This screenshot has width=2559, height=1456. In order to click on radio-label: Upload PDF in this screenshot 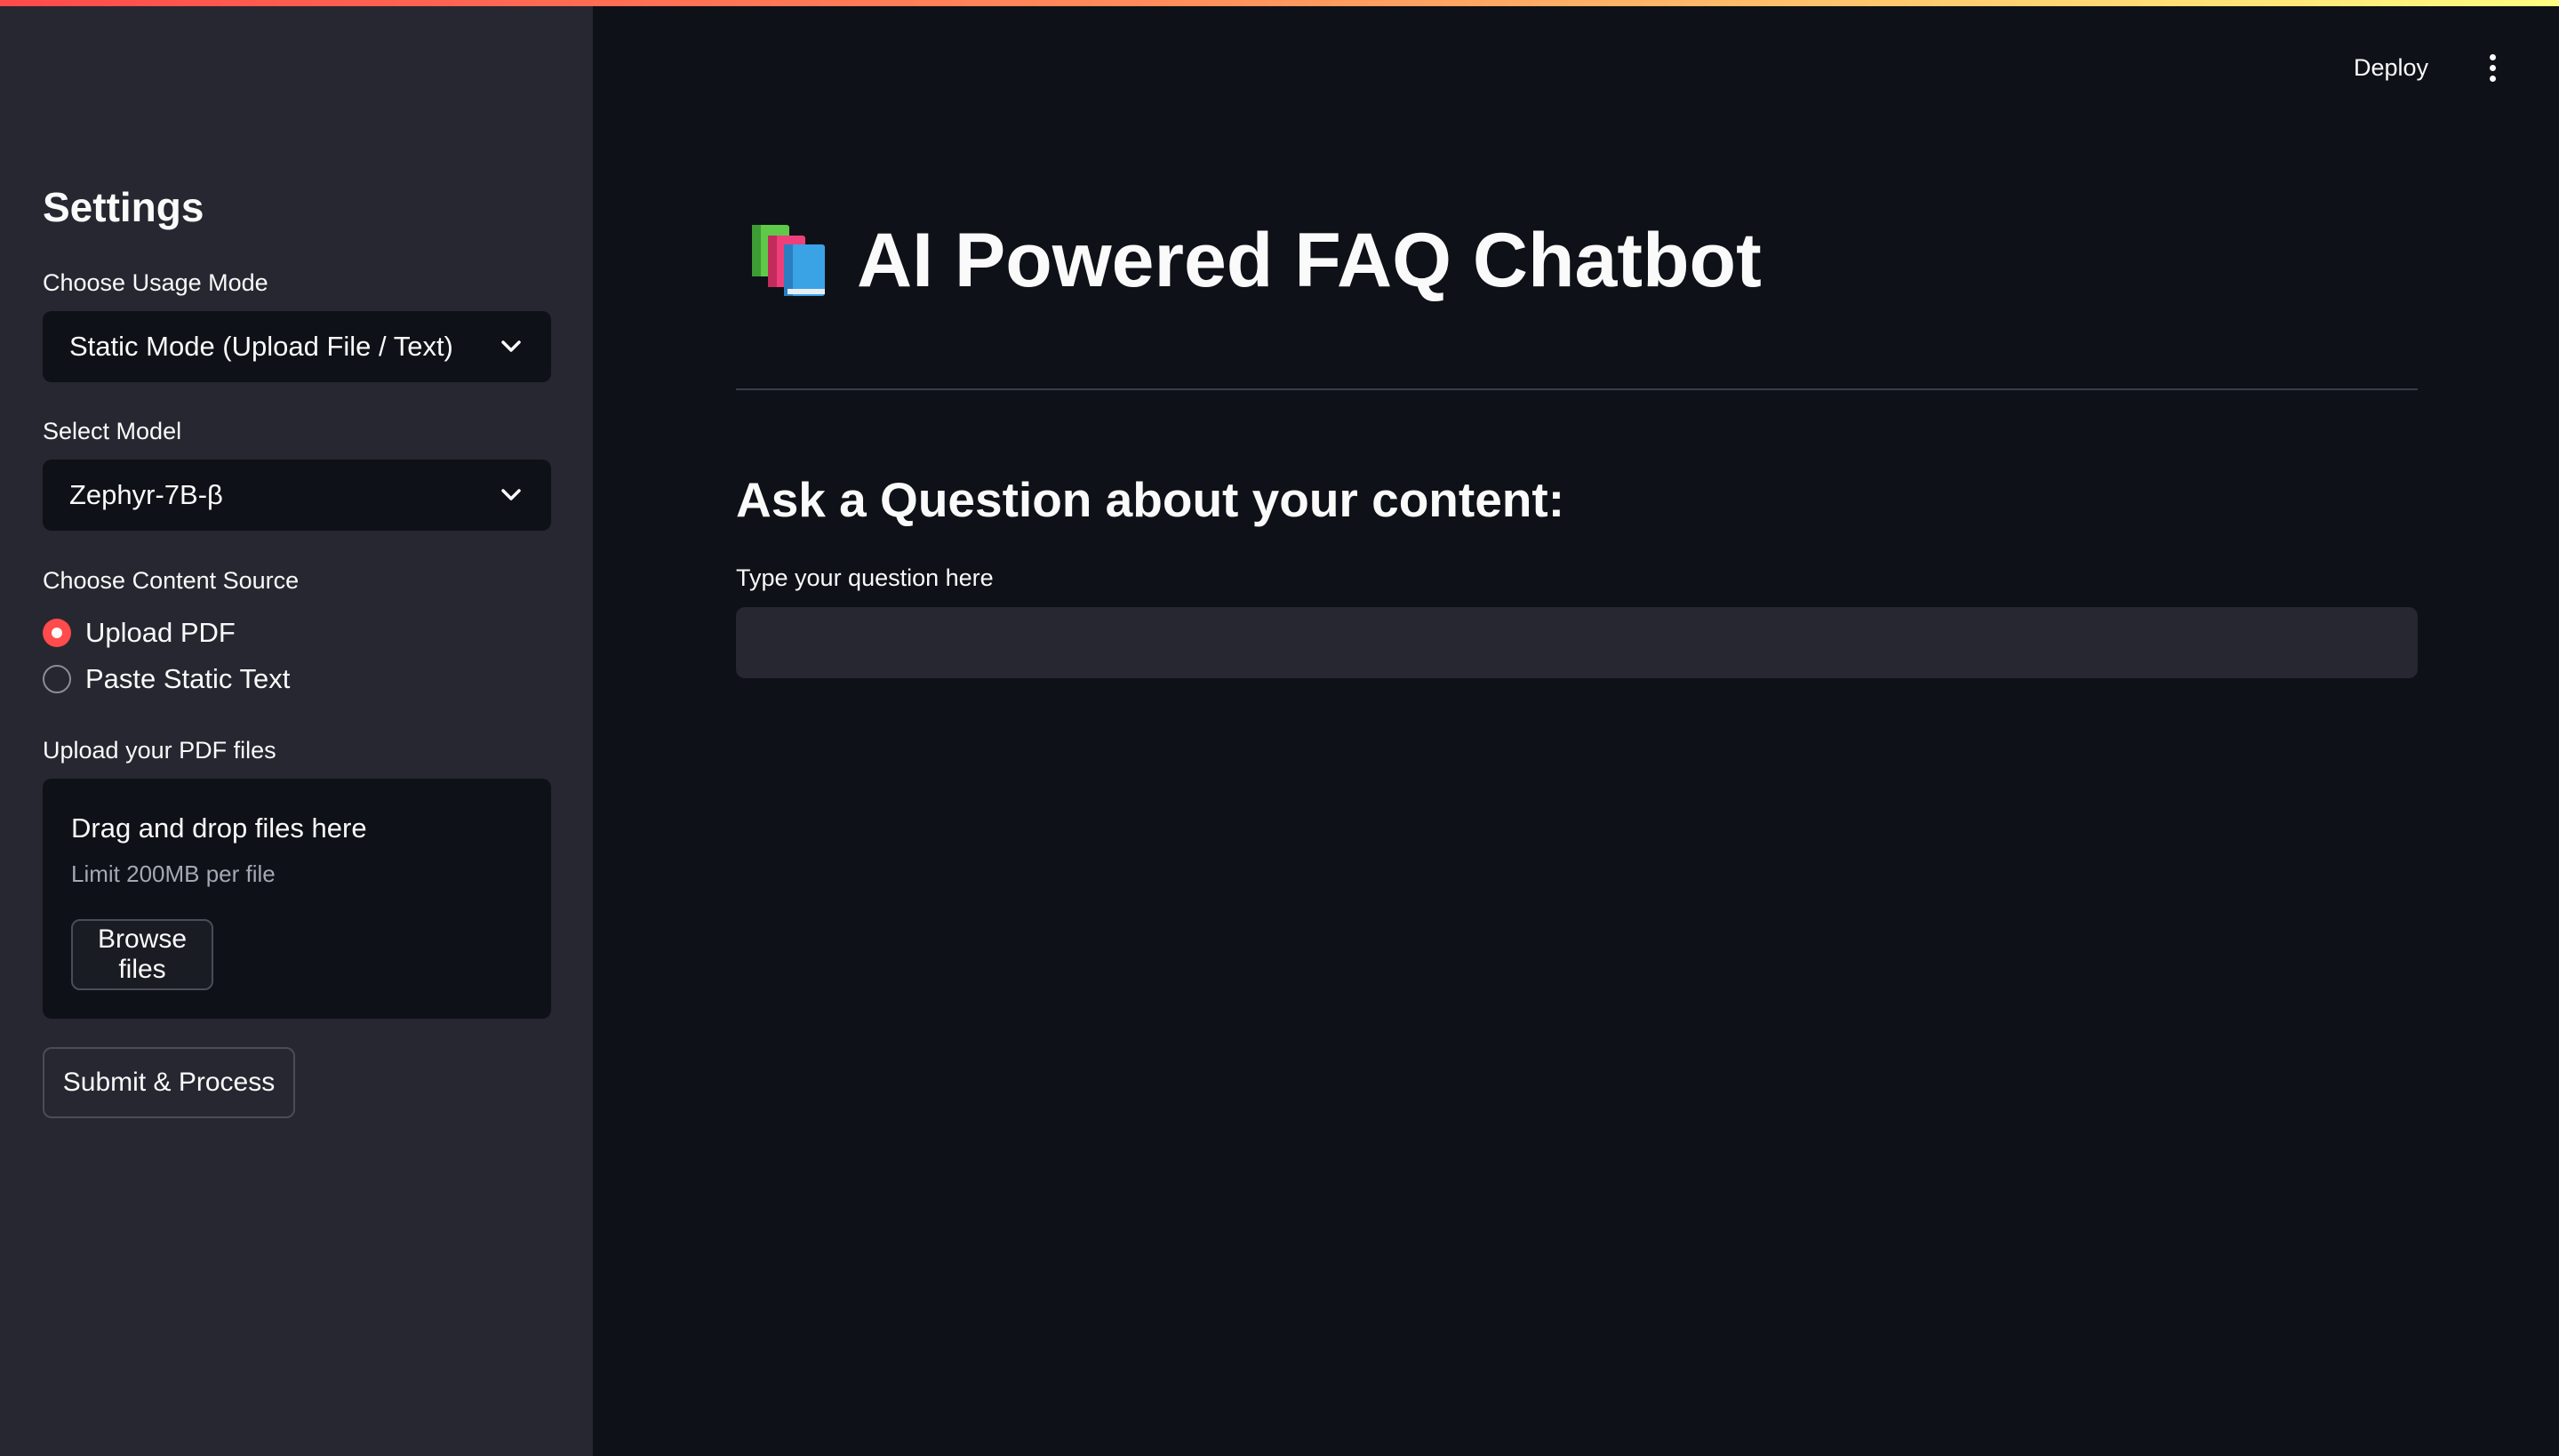, I will do `click(160, 632)`.